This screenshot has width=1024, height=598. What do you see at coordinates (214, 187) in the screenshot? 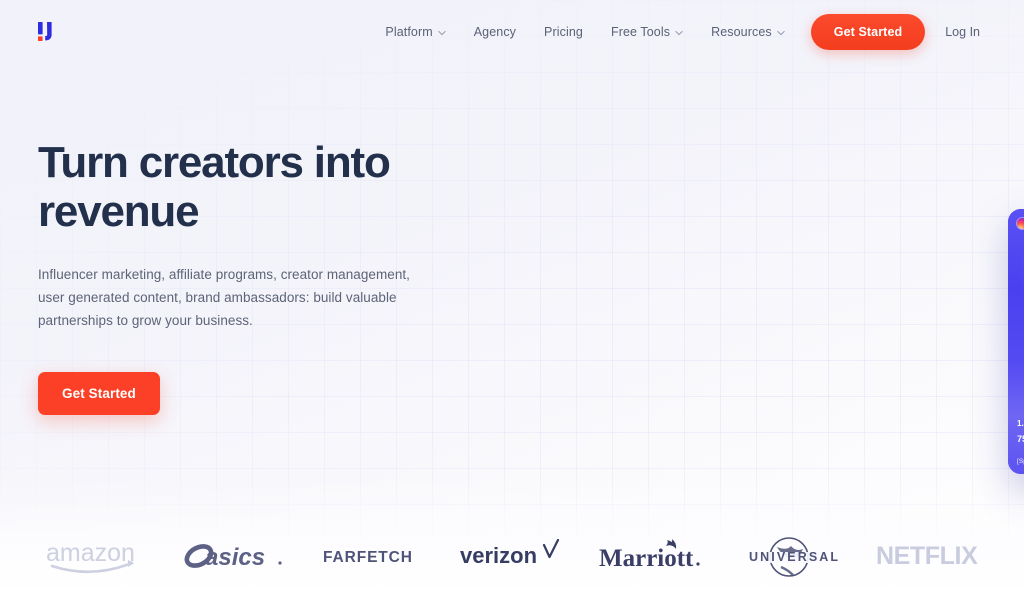
I see `page-title: Turn creators into revenue` at bounding box center [214, 187].